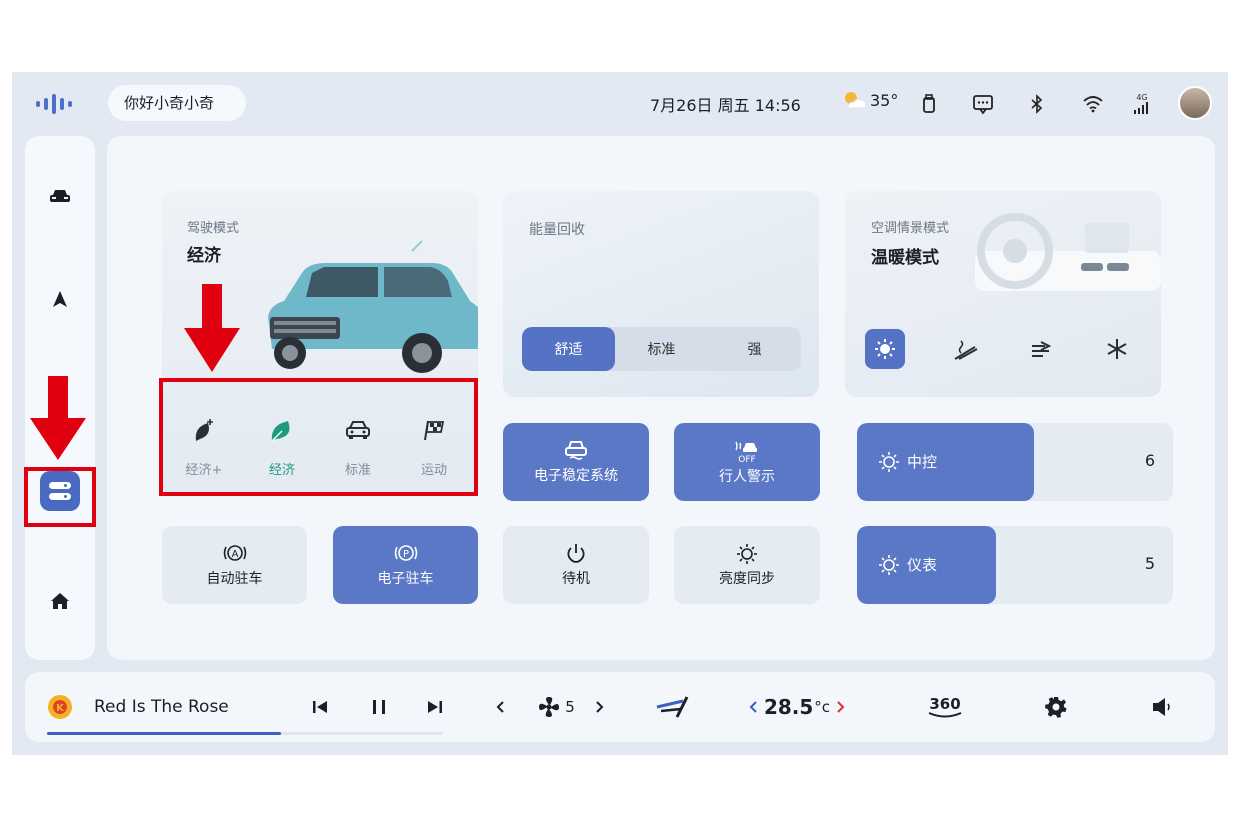  I want to click on next-track-button, so click(435, 707).